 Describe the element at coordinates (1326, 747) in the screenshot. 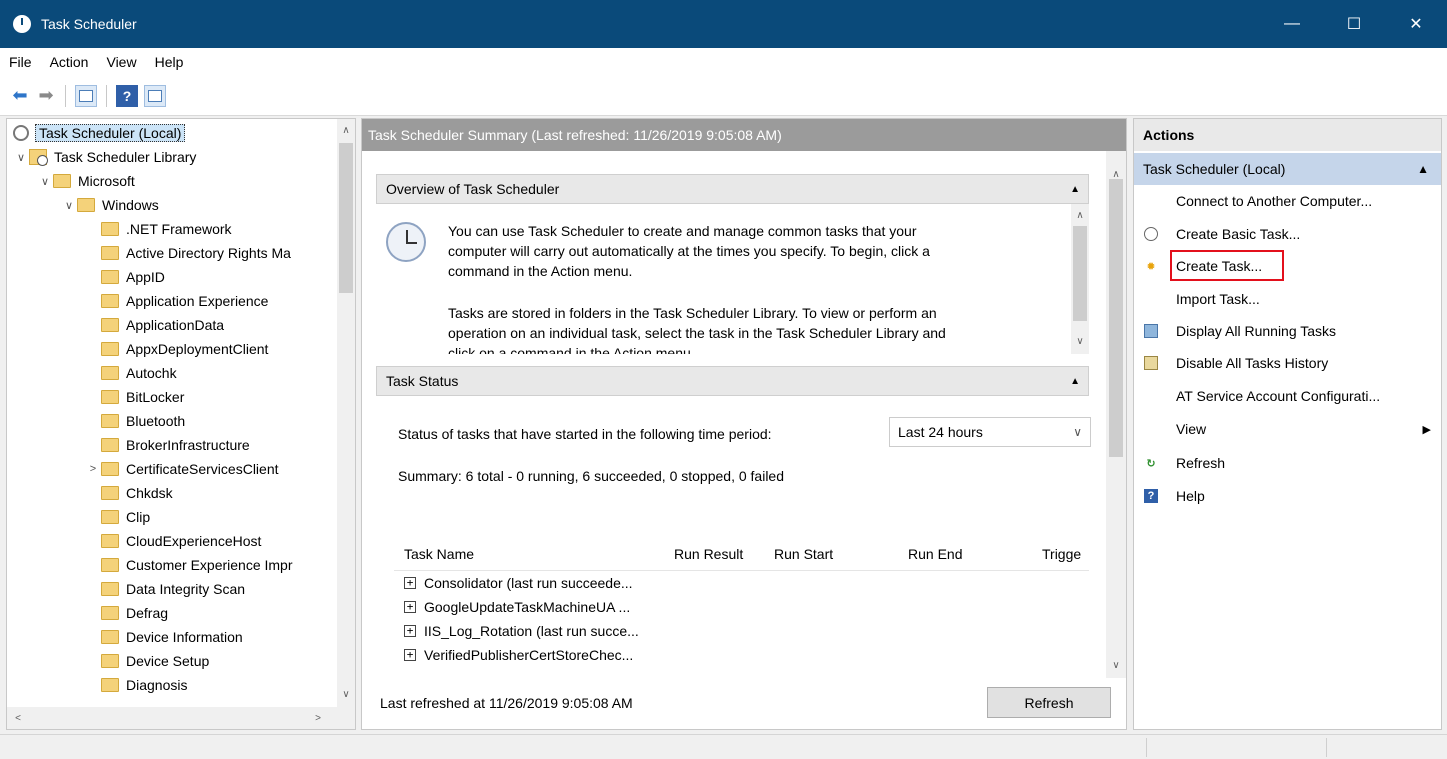

I see `status-divider` at that location.